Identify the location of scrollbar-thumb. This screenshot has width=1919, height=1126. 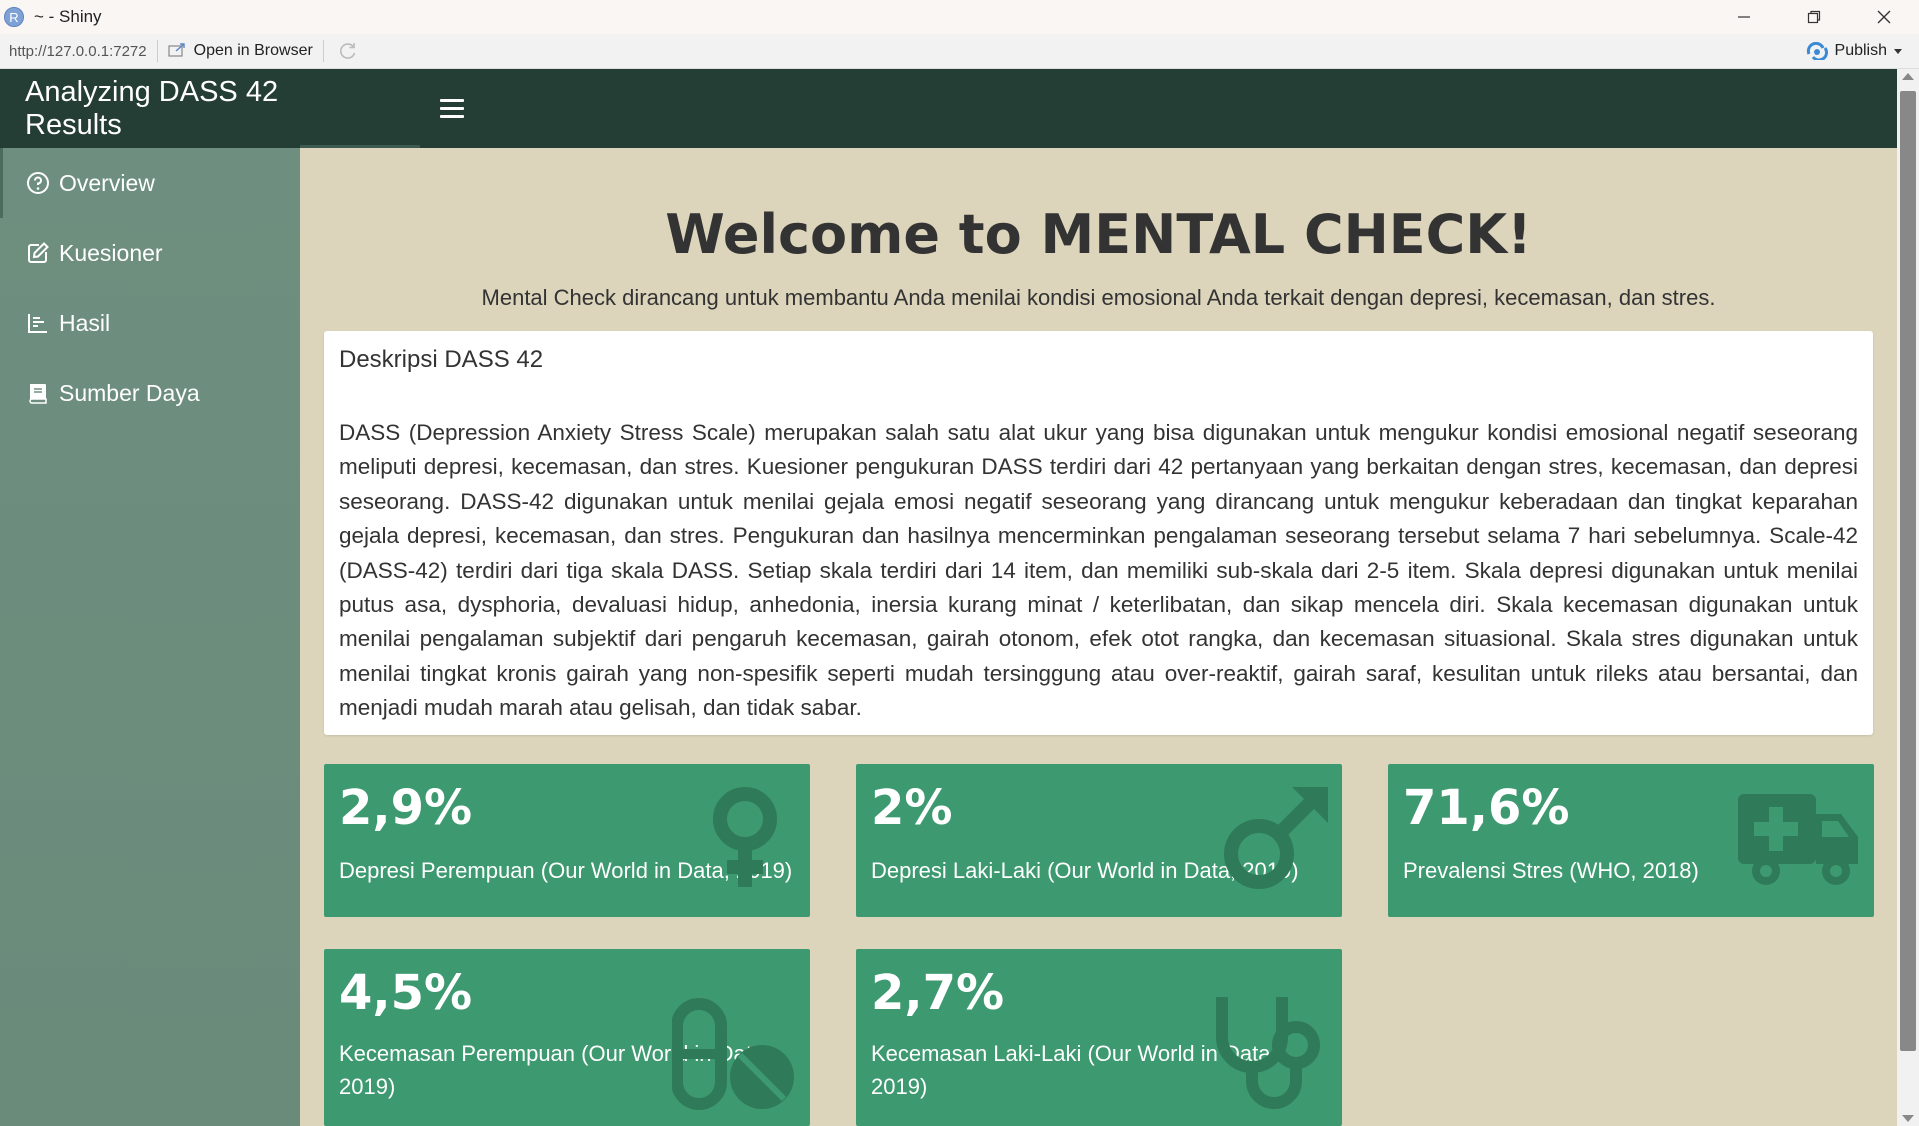
(1908, 571).